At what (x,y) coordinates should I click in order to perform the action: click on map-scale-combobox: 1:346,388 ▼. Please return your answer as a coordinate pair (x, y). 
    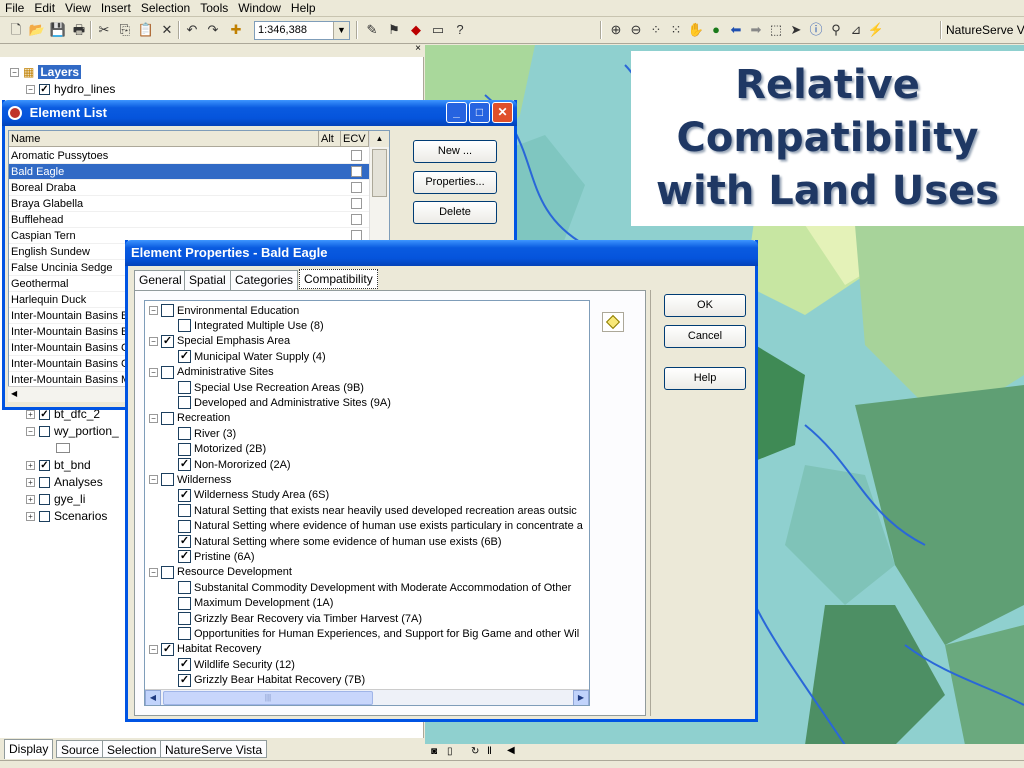
    Looking at the image, I should click on (302, 30).